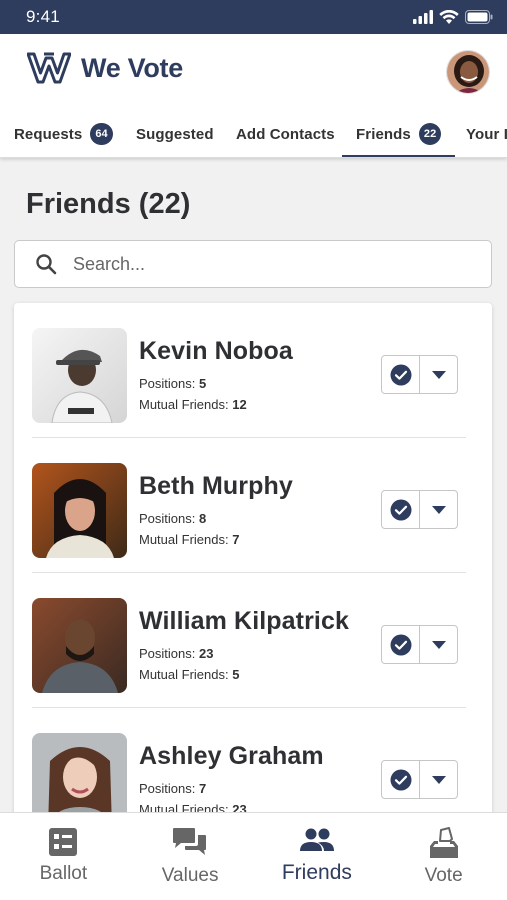 This screenshot has height=900, width=507. I want to click on requests-count-badge: 64, so click(101, 134).